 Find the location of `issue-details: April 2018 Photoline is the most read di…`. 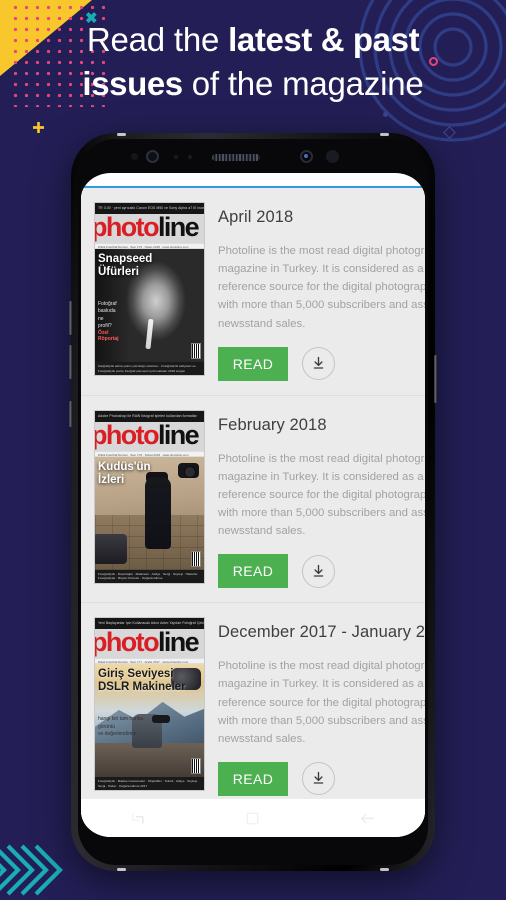

issue-details: April 2018 Photoline is the most read di… is located at coordinates (321, 291).